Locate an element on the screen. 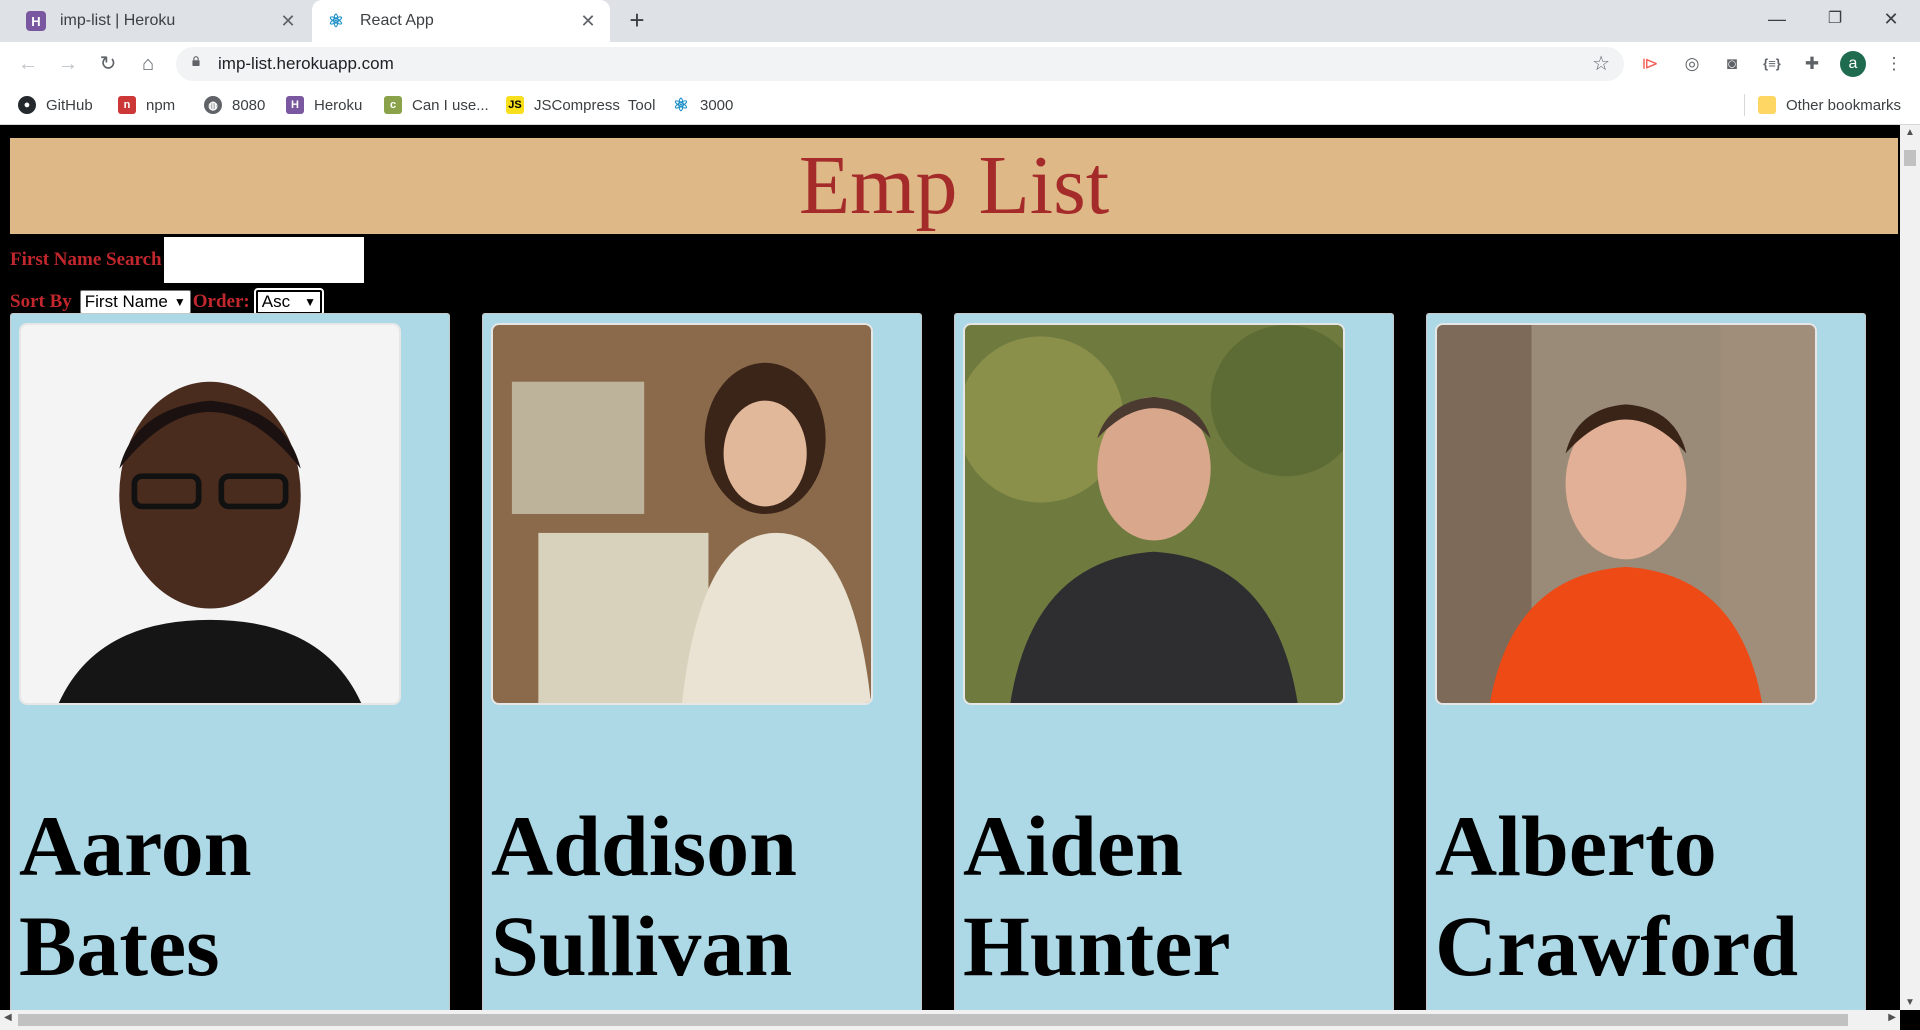  close-window-button: ✕ is located at coordinates (1891, 19).